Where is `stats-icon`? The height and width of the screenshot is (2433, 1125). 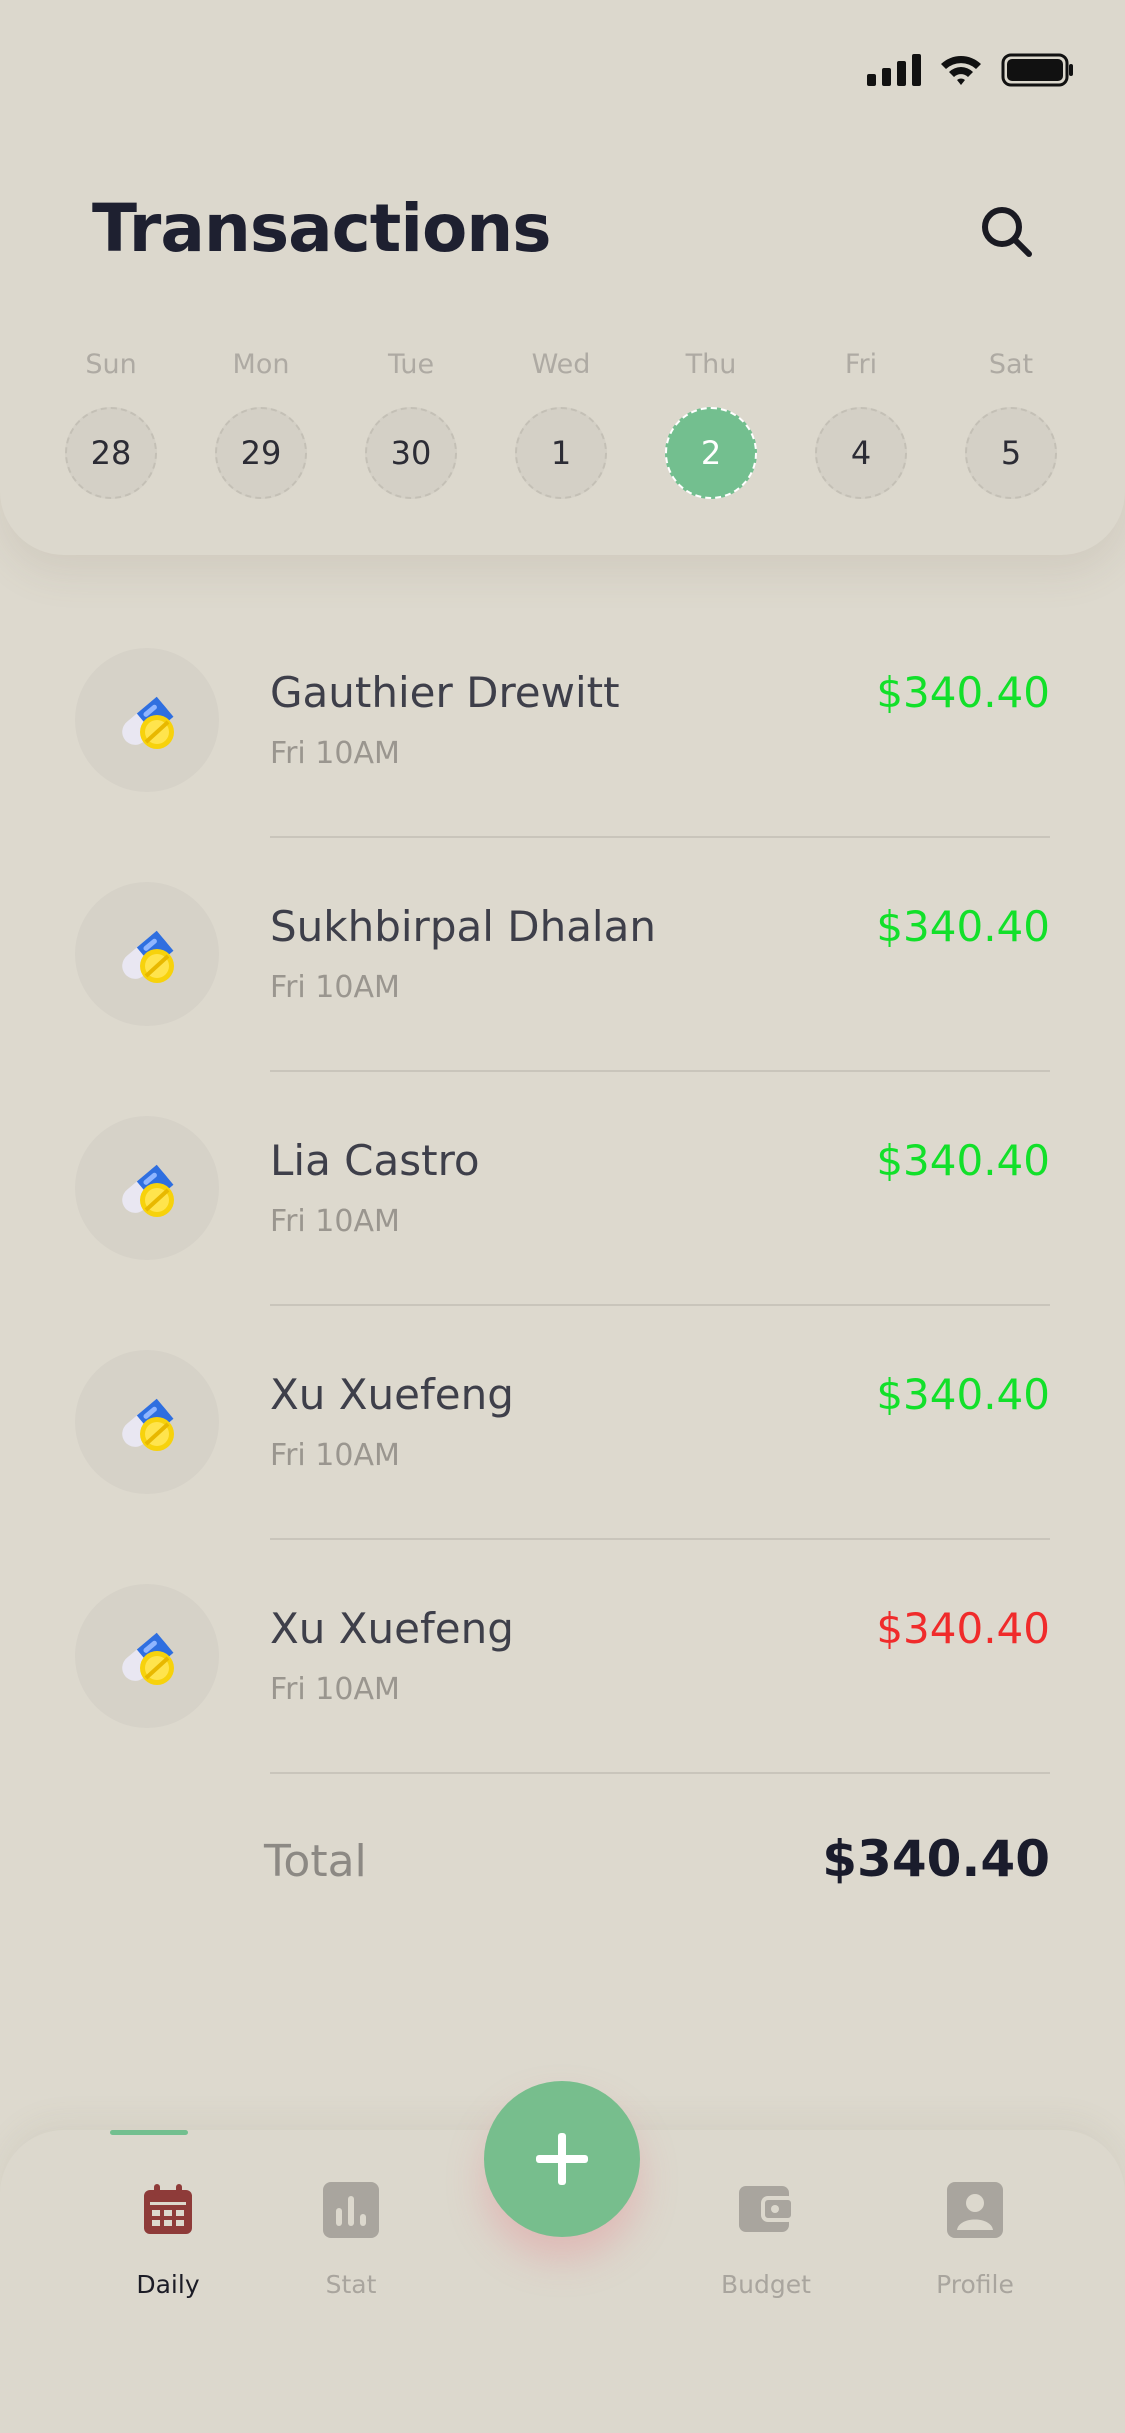 stats-icon is located at coordinates (351, 2210).